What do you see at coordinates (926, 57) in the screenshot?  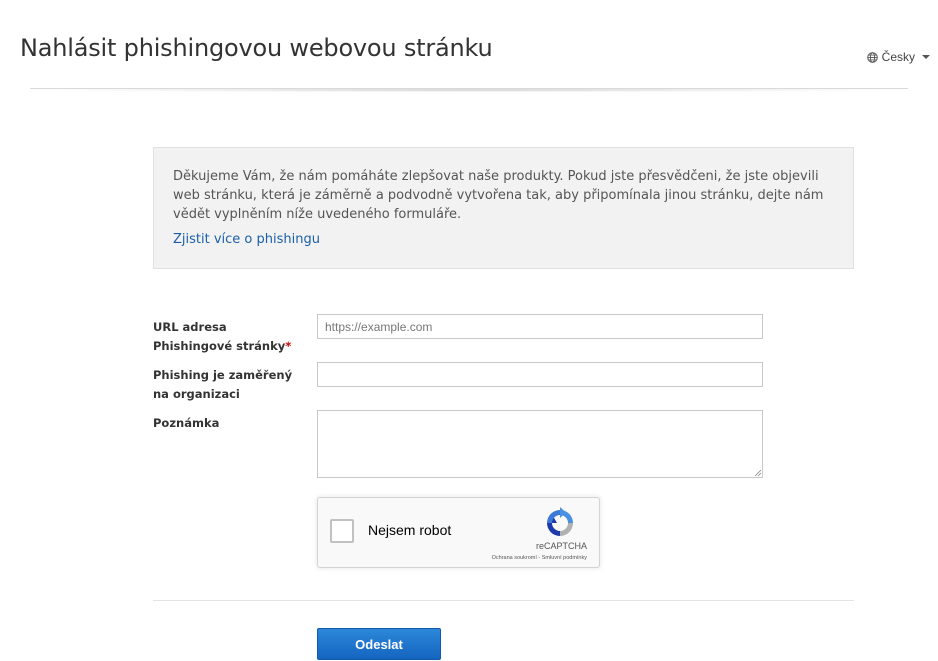 I see `chevron-down-icon` at bounding box center [926, 57].